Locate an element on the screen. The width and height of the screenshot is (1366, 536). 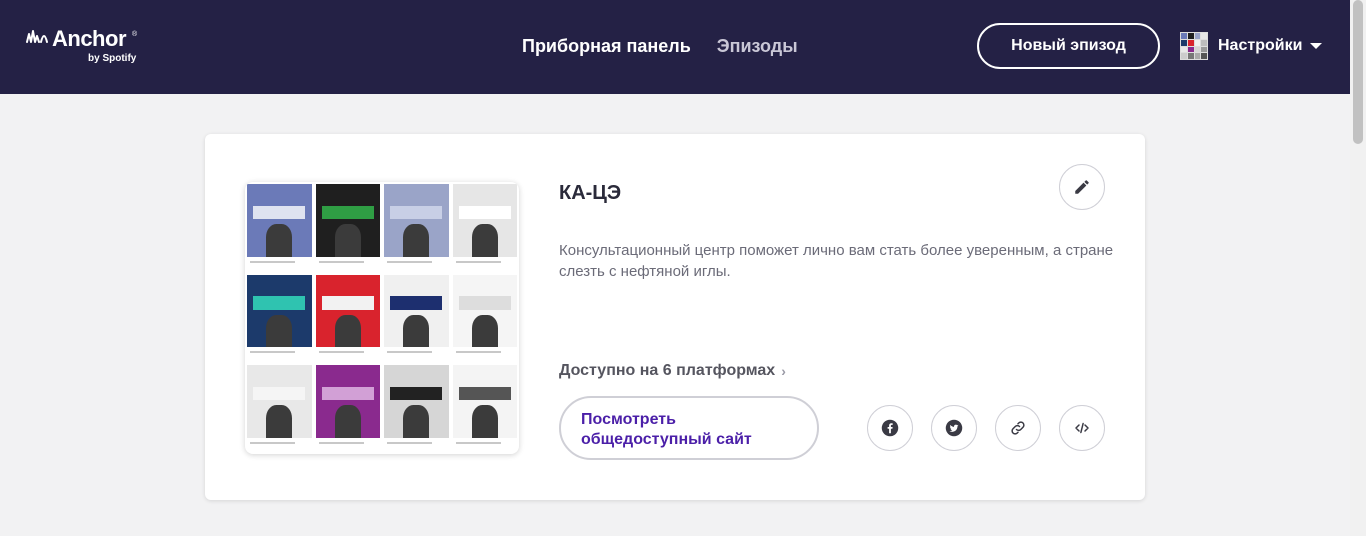
embed-icon is located at coordinates (1082, 428).